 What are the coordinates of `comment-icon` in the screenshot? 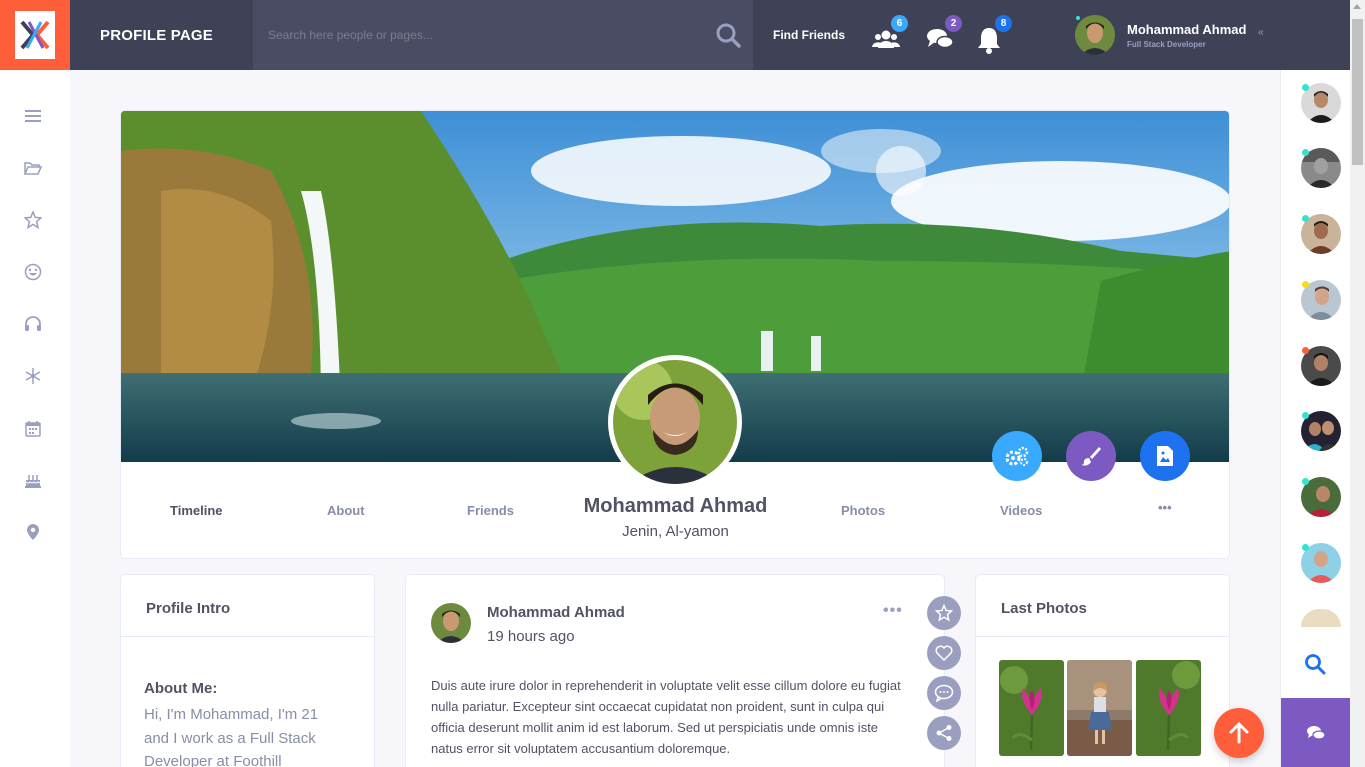 It's located at (944, 693).